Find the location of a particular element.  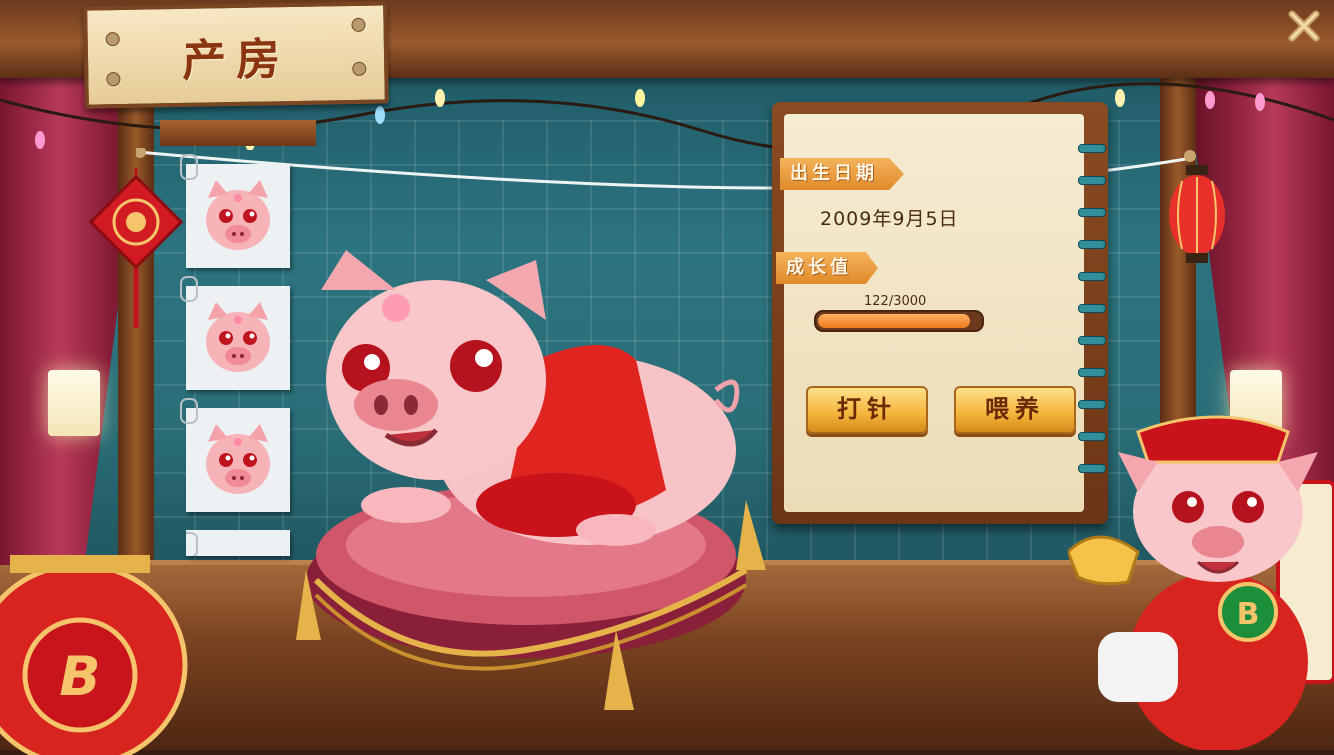

title-board: 产房 is located at coordinates (236, 55).